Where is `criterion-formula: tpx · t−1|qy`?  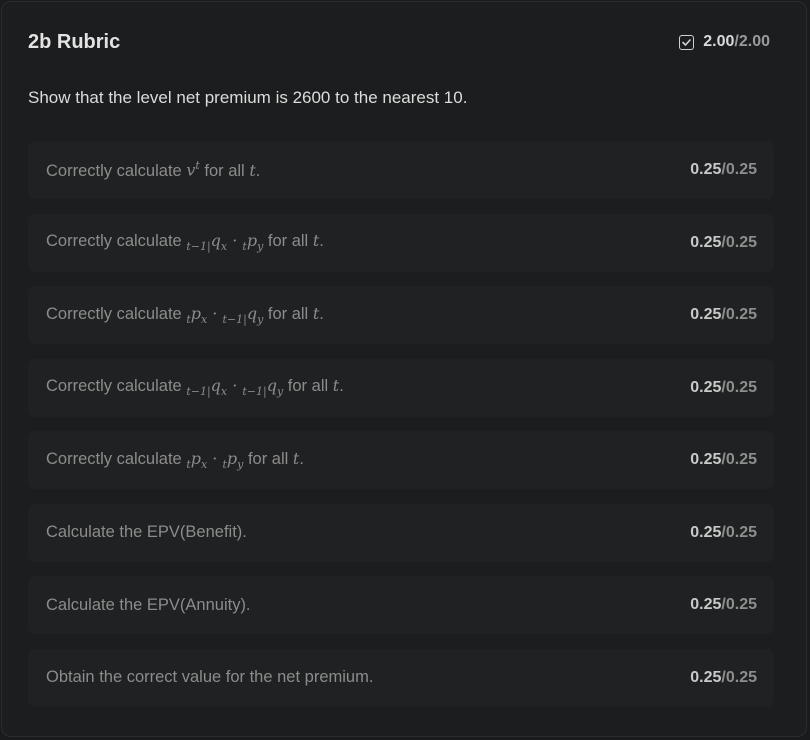 criterion-formula: tpx · t−1|qy is located at coordinates (225, 315).